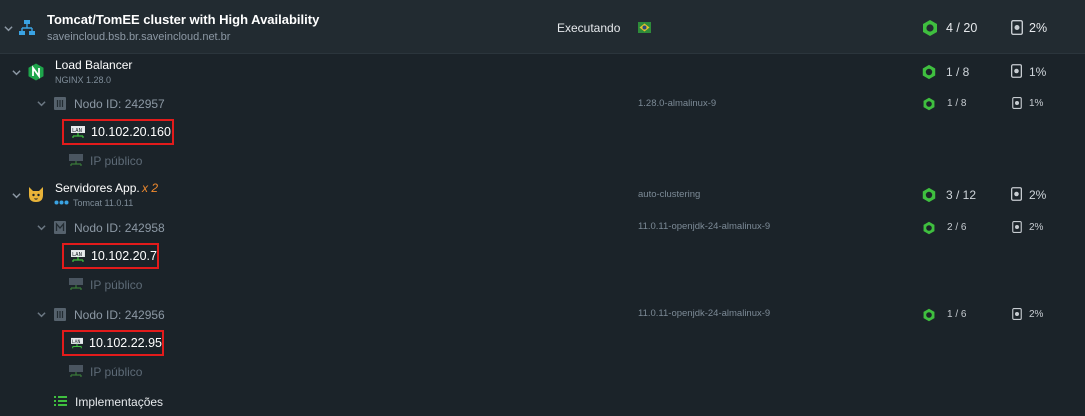 This screenshot has height=416, width=1085. I want to click on environment-status: Executando, so click(589, 28).